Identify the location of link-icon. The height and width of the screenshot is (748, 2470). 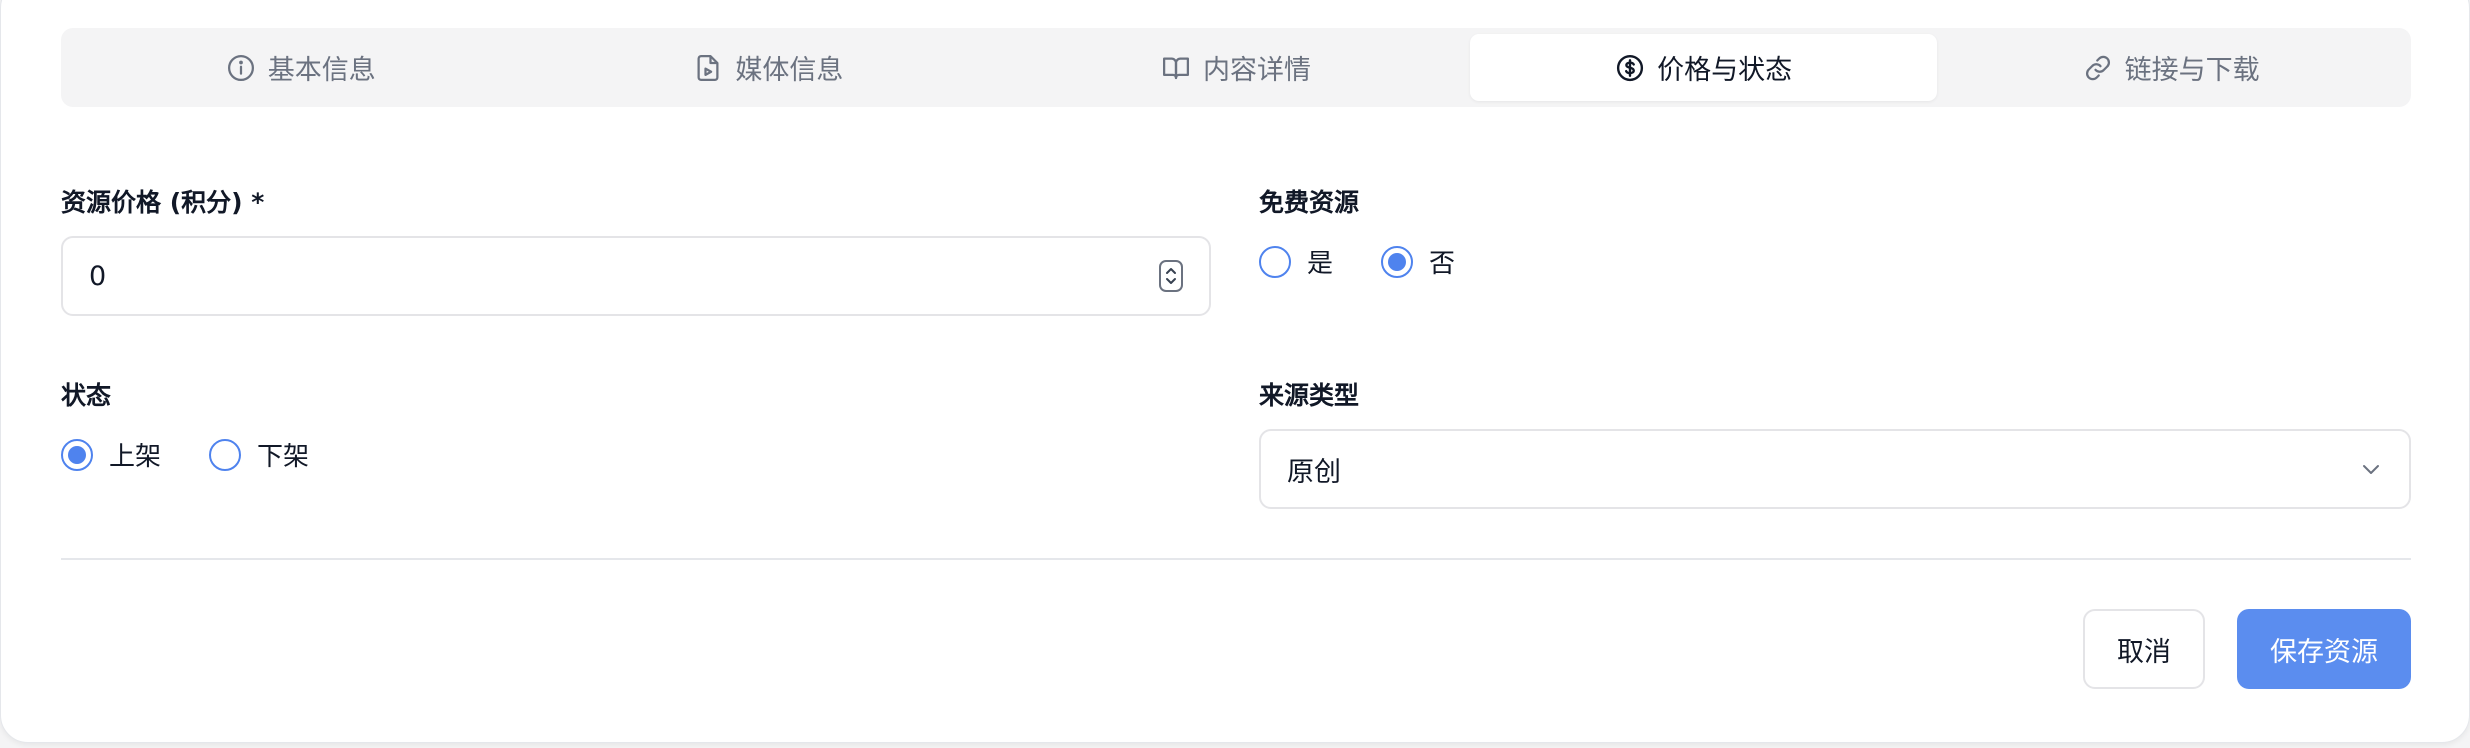
(2097, 67).